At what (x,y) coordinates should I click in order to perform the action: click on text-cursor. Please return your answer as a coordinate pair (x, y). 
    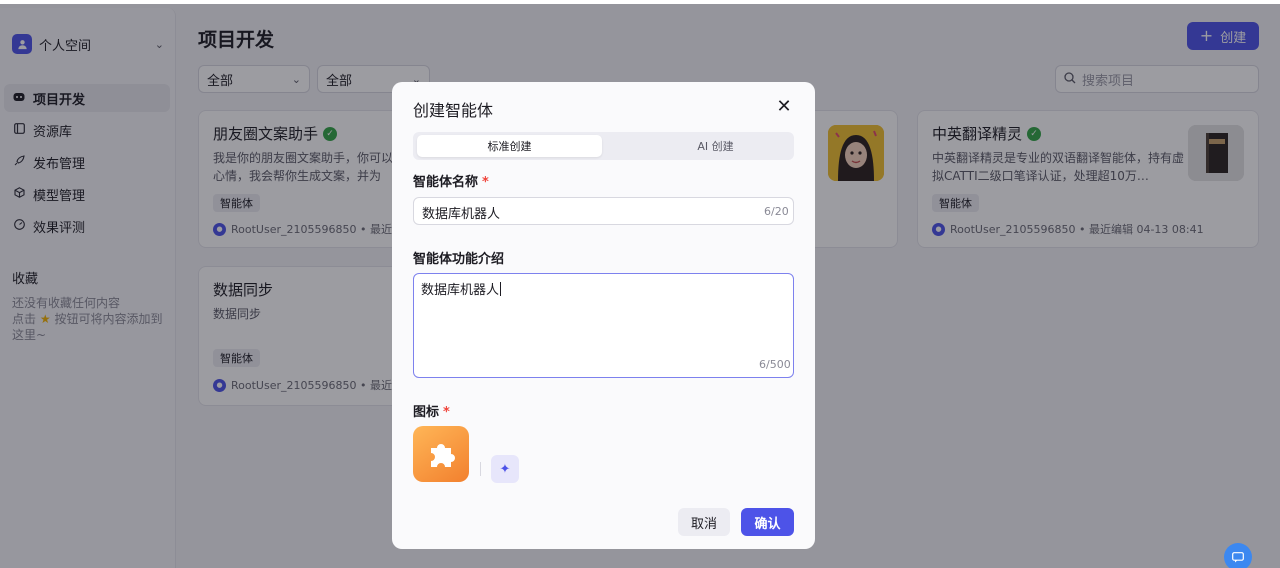
    Looking at the image, I should click on (501, 289).